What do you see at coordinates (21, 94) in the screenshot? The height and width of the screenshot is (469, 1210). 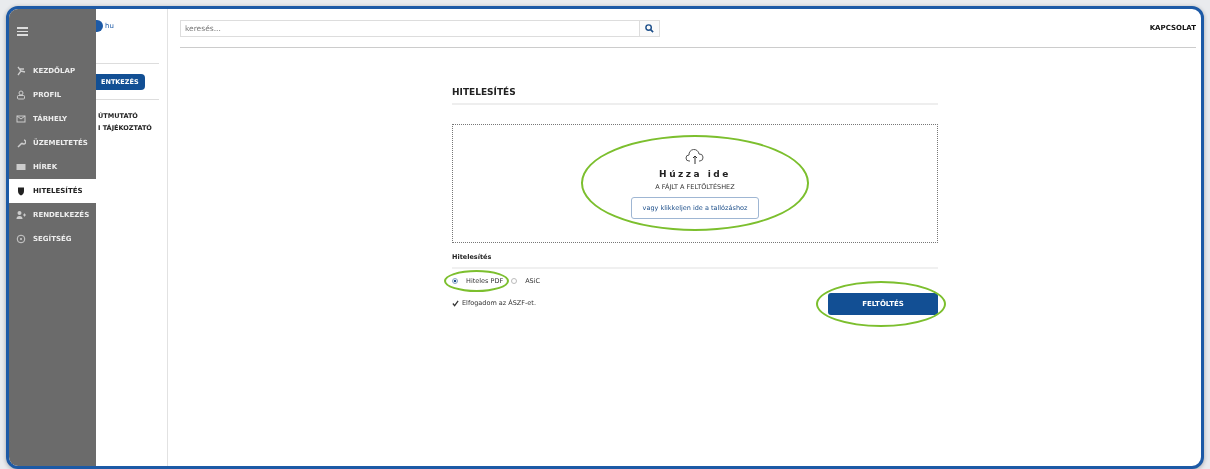 I see `user-icon` at bounding box center [21, 94].